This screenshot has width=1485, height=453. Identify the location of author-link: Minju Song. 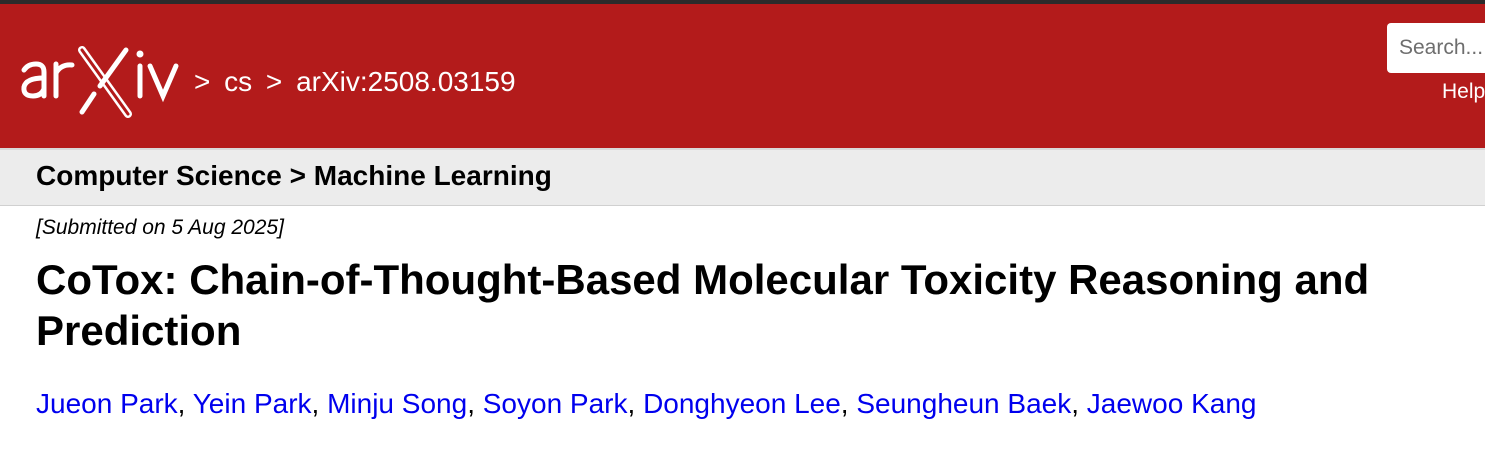
(397, 403).